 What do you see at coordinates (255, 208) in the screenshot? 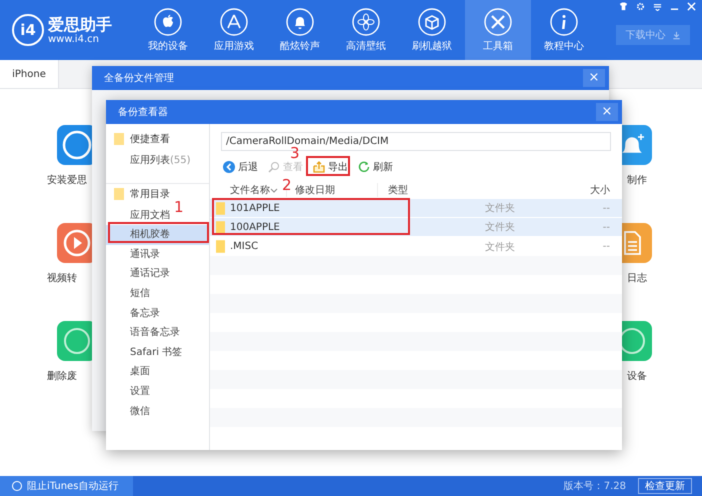
I see `file-name: 101APPLE` at bounding box center [255, 208].